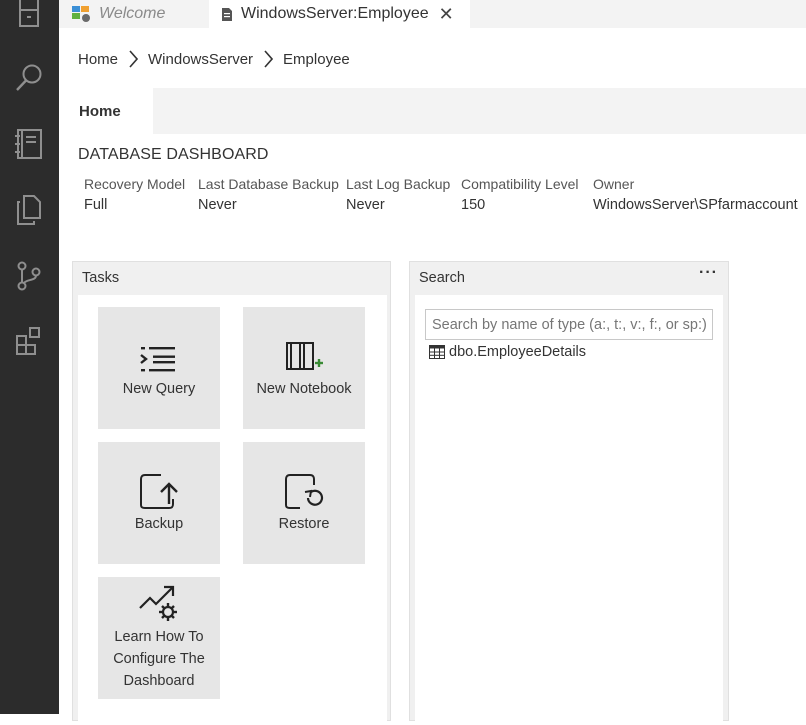 Image resolution: width=806 pixels, height=725 pixels. What do you see at coordinates (200, 59) in the screenshot?
I see `breadcrumb-server: WindowsServer` at bounding box center [200, 59].